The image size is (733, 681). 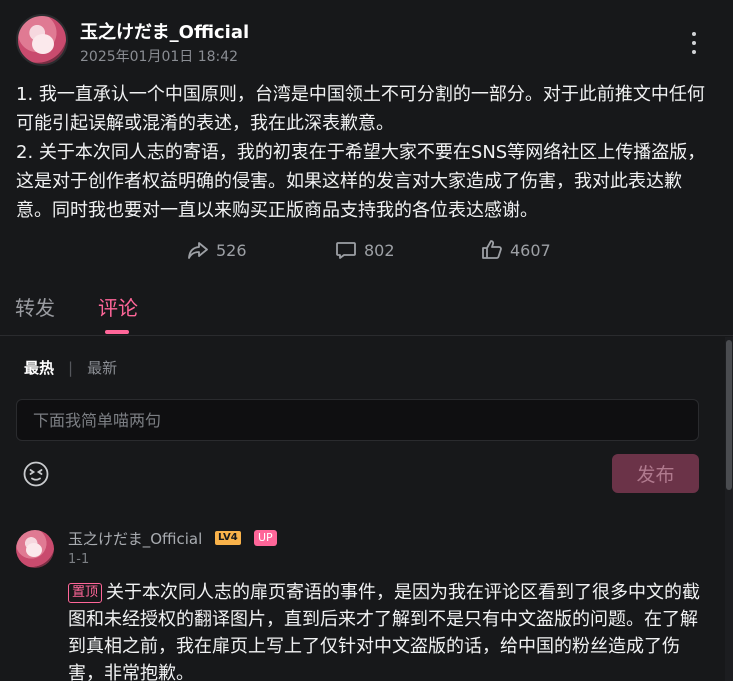 I want to click on send-button: 发布, so click(x=655, y=473).